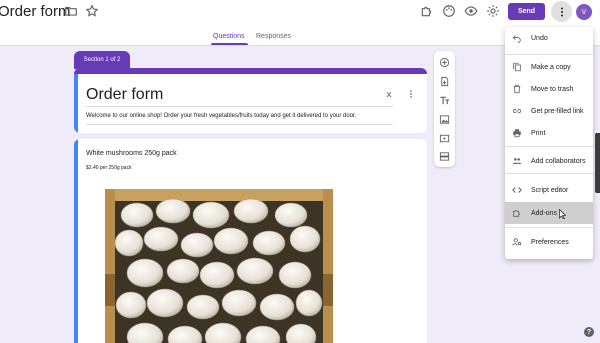 The width and height of the screenshot is (600, 343). Describe the element at coordinates (517, 161) in the screenshot. I see `collaborators-icon` at that location.